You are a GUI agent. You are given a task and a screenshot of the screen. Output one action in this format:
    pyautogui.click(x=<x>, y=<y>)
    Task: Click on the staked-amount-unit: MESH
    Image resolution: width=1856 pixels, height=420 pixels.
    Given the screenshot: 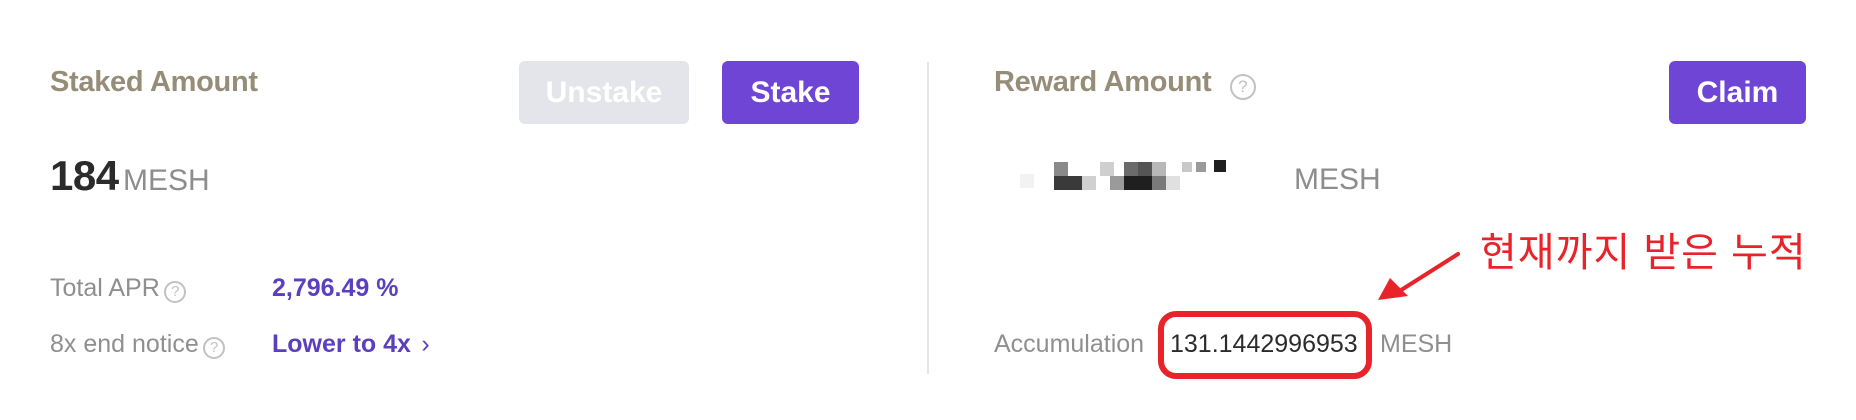 What is the action you would take?
    pyautogui.click(x=166, y=180)
    